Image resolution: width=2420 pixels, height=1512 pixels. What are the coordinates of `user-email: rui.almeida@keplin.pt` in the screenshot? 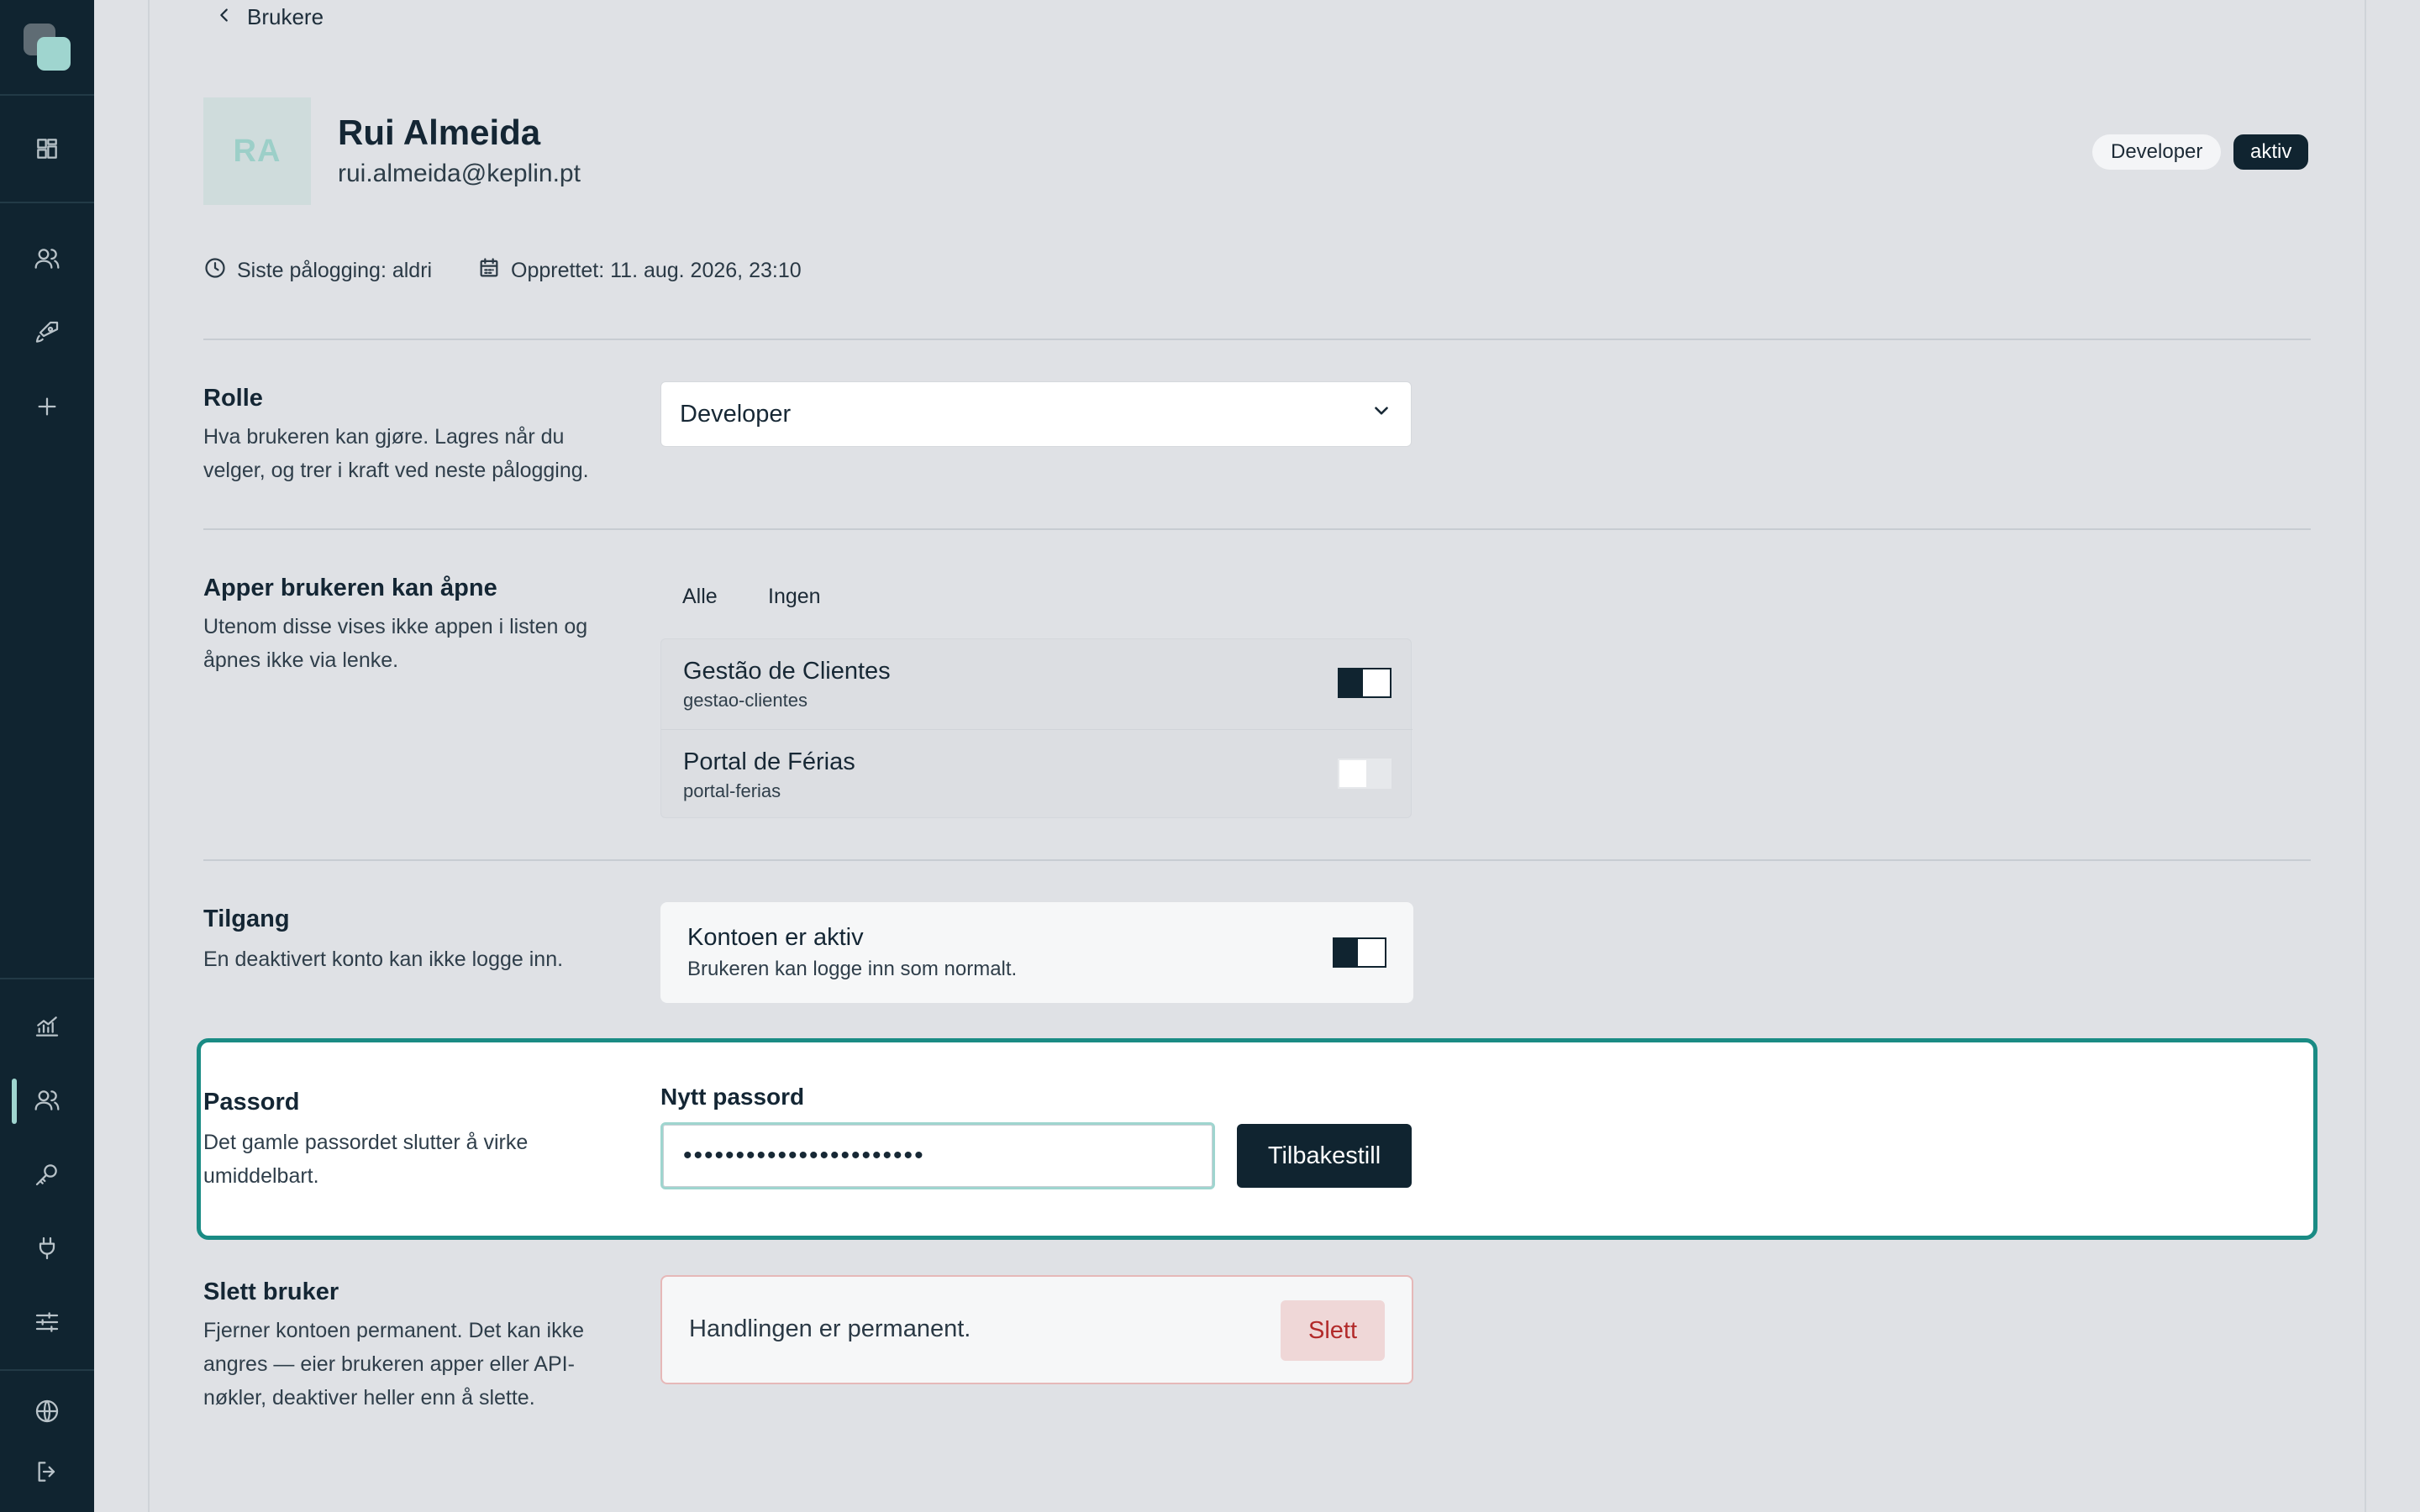 It's located at (460, 173).